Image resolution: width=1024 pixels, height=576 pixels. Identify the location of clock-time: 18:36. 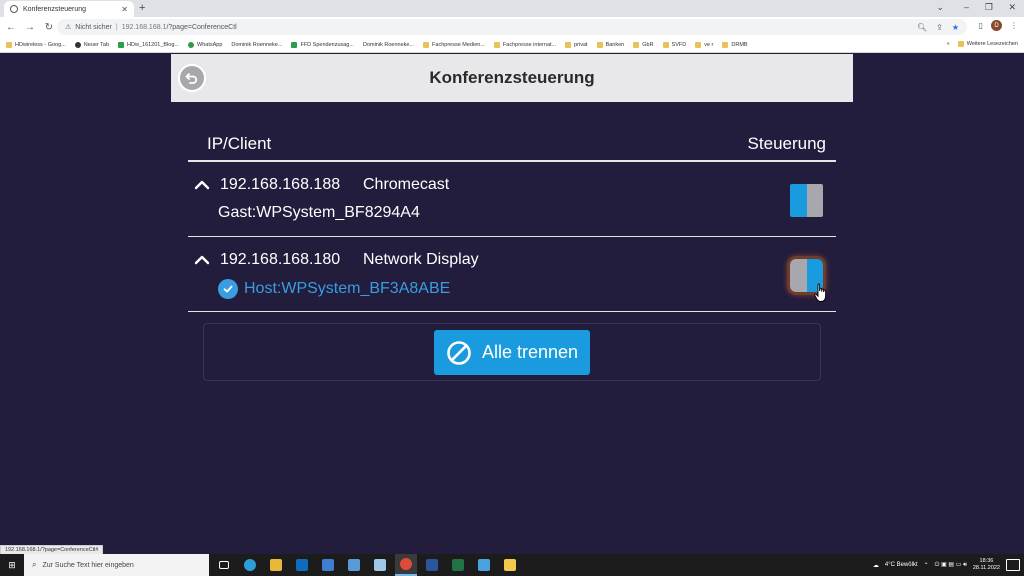
(986, 561).